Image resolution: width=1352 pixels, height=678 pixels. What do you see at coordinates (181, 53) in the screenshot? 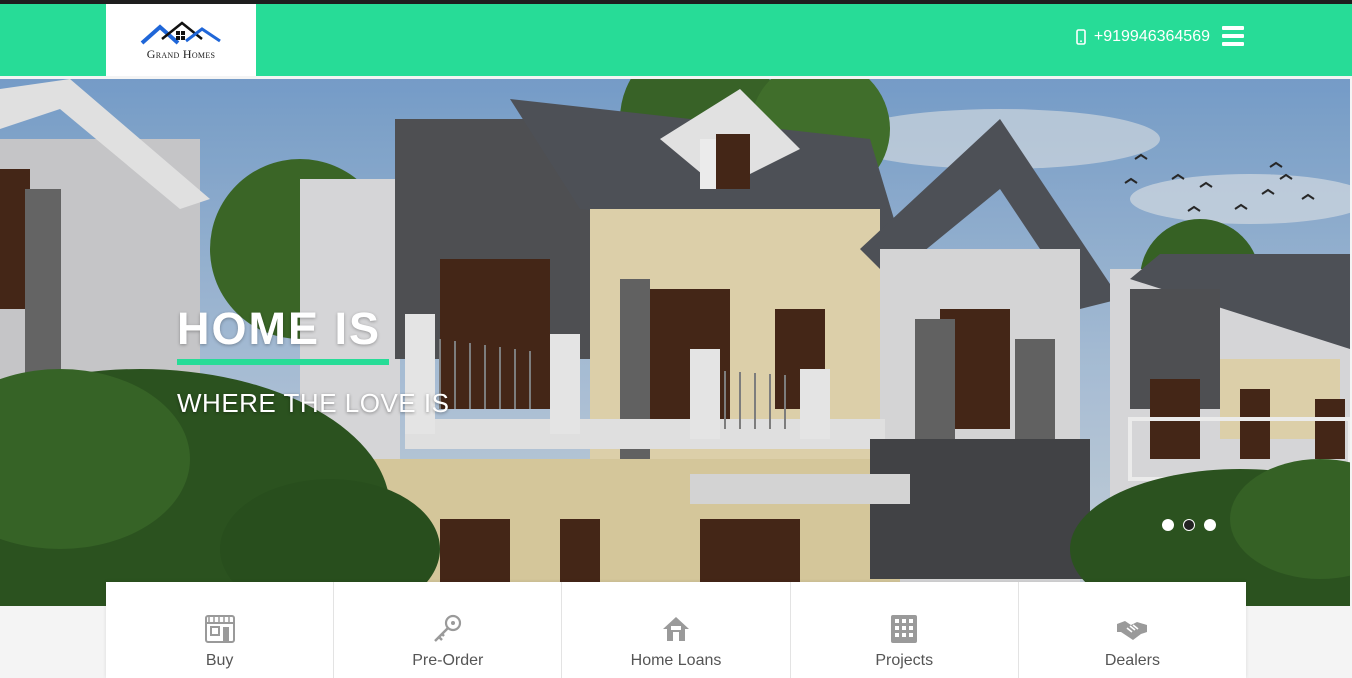
I see `logo-text: Grand Homes` at bounding box center [181, 53].